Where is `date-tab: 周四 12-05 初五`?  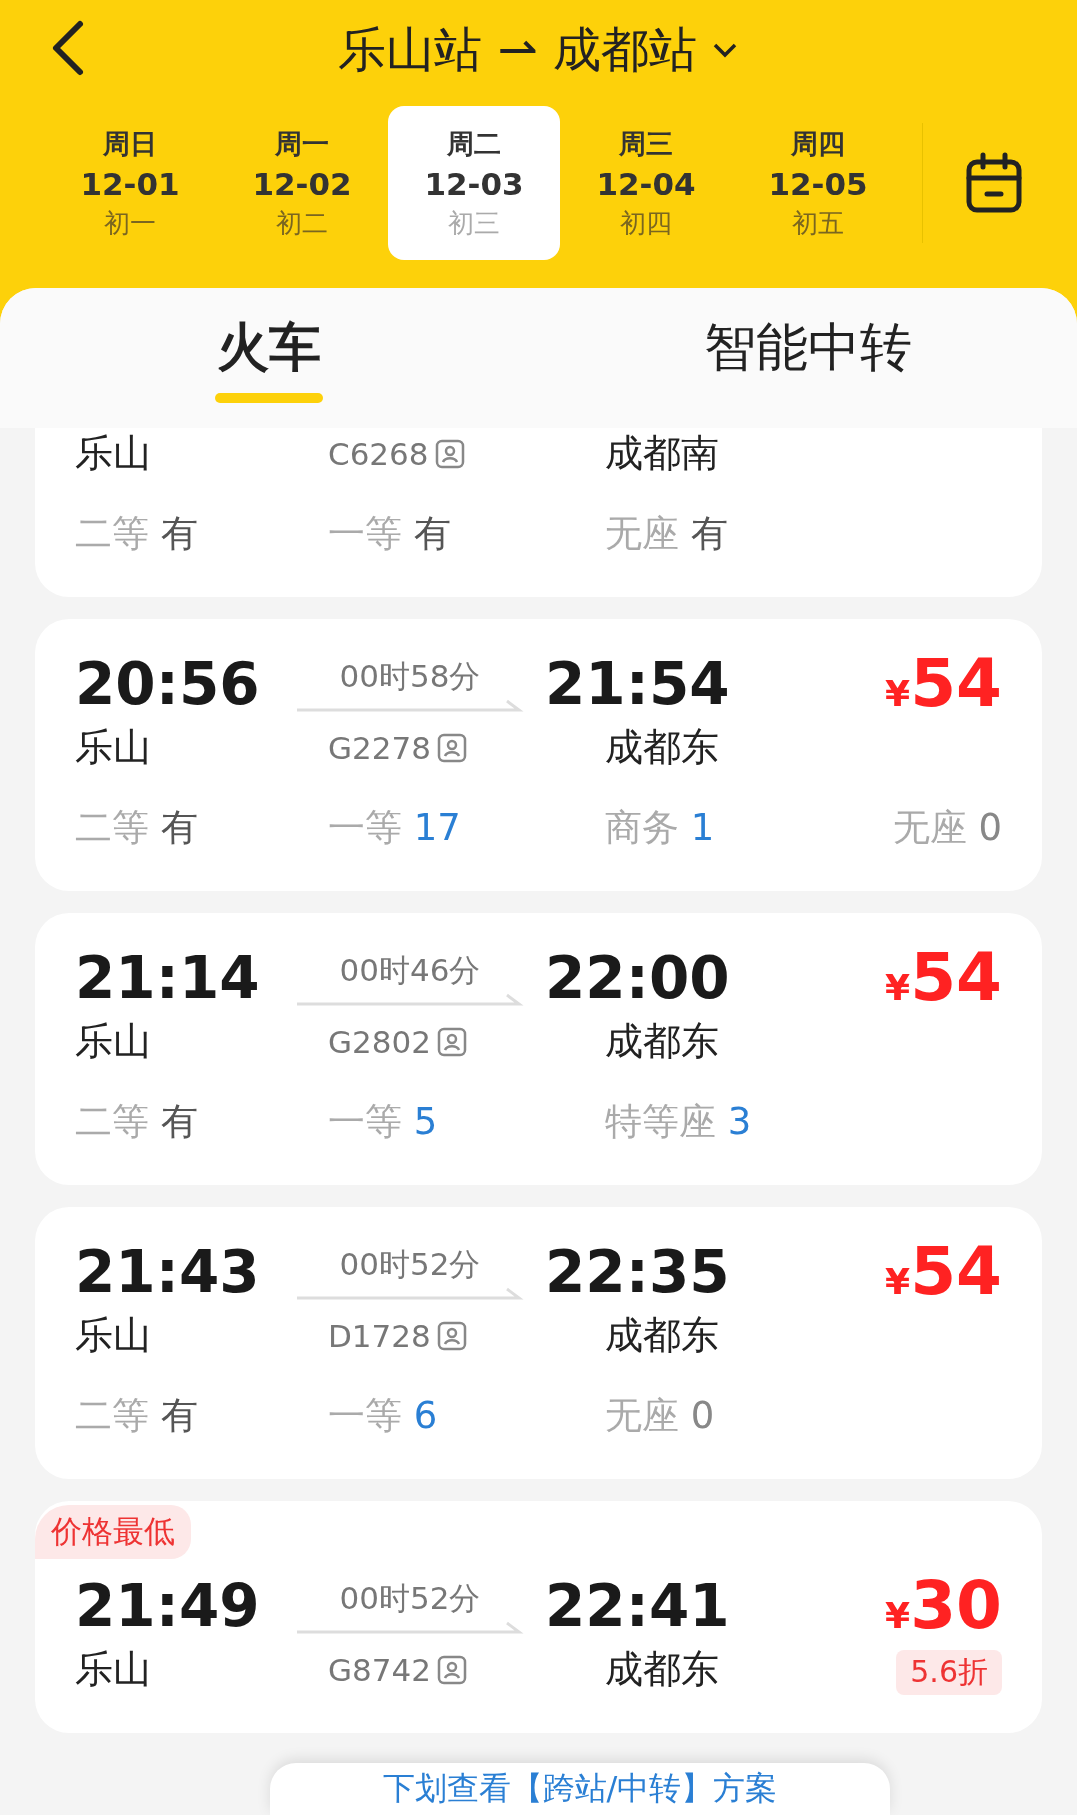 date-tab: 周四 12-05 初五 is located at coordinates (818, 183).